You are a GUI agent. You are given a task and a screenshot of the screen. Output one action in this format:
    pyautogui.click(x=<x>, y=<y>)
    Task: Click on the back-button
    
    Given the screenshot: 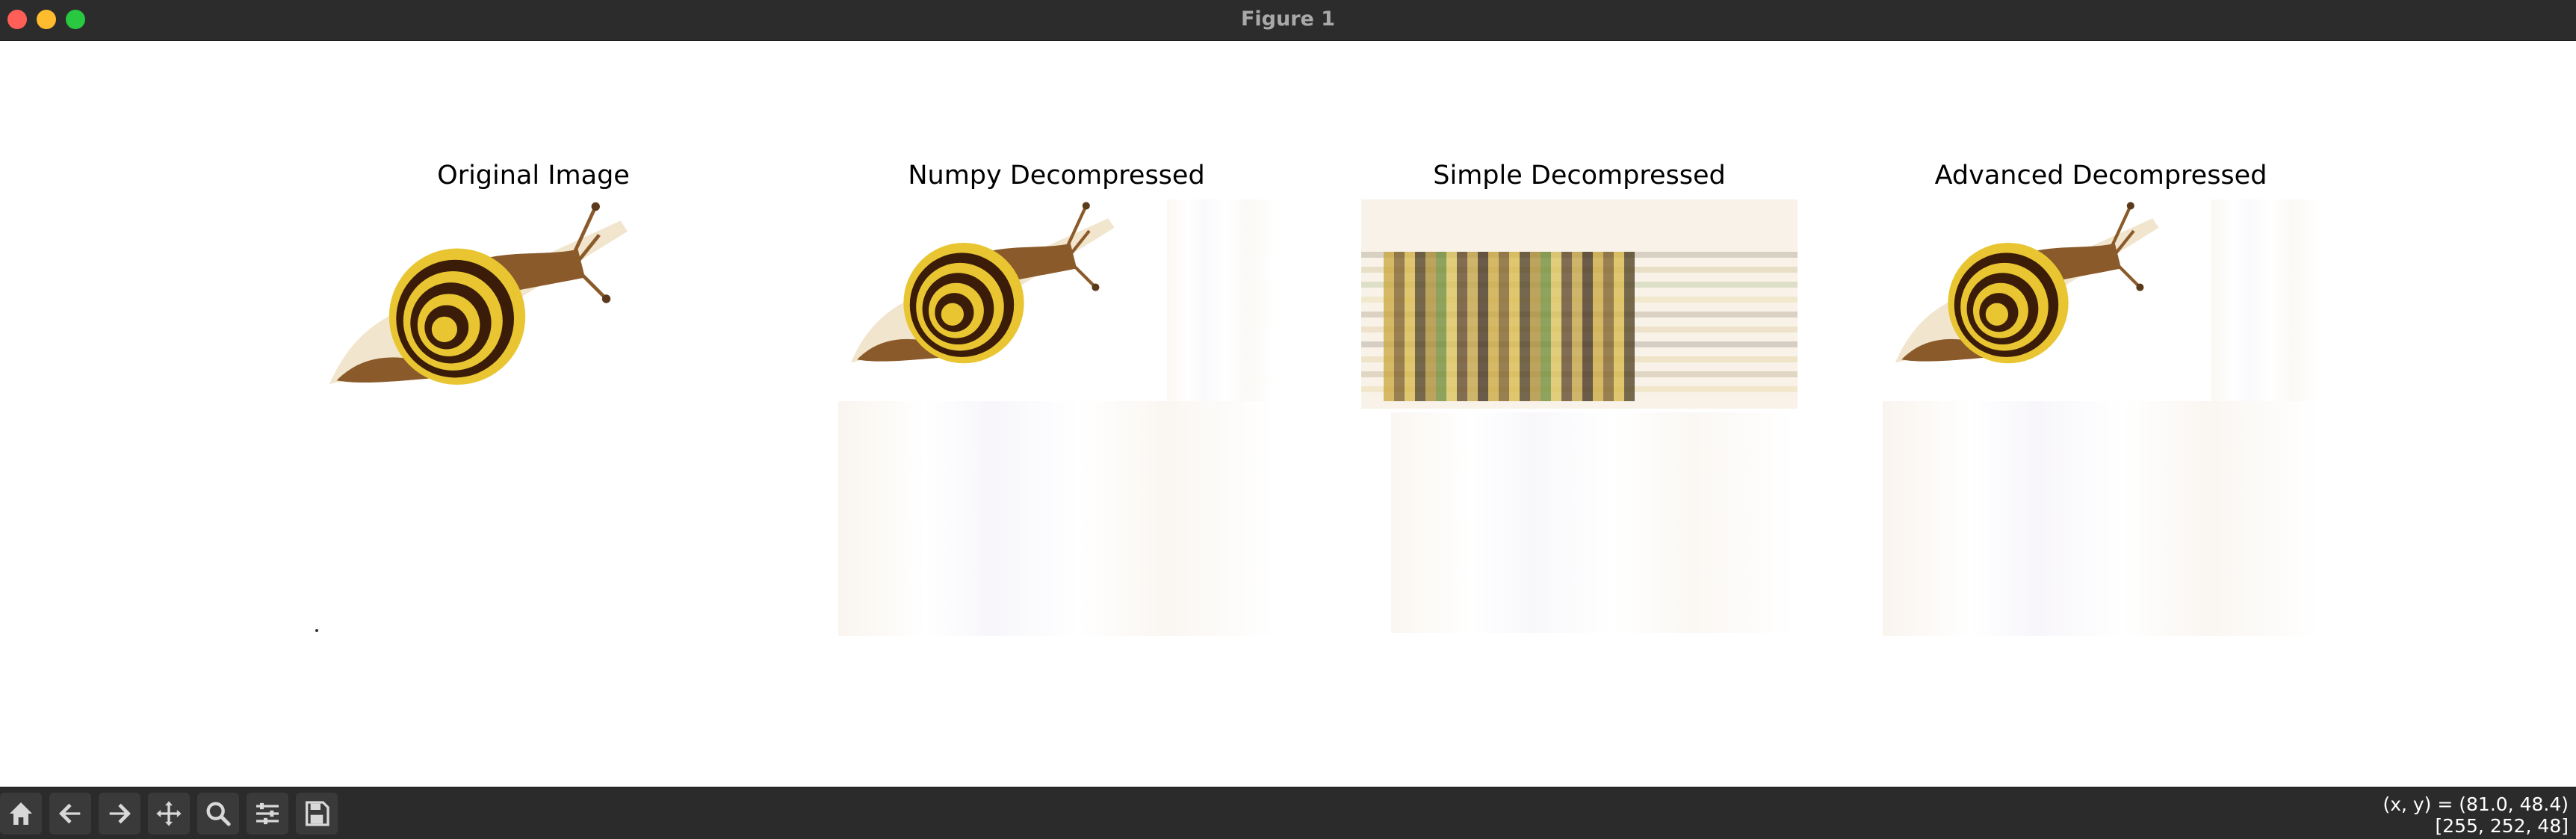 What is the action you would take?
    pyautogui.click(x=70, y=814)
    